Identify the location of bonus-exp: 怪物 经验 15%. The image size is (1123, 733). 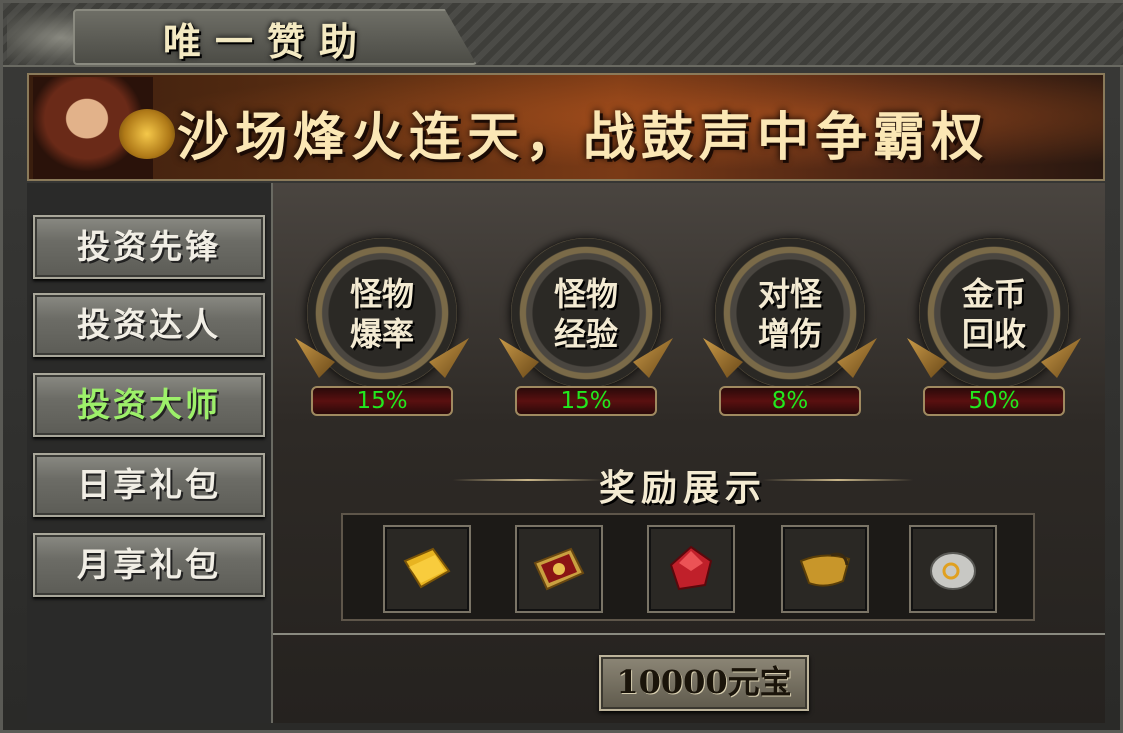
(586, 328).